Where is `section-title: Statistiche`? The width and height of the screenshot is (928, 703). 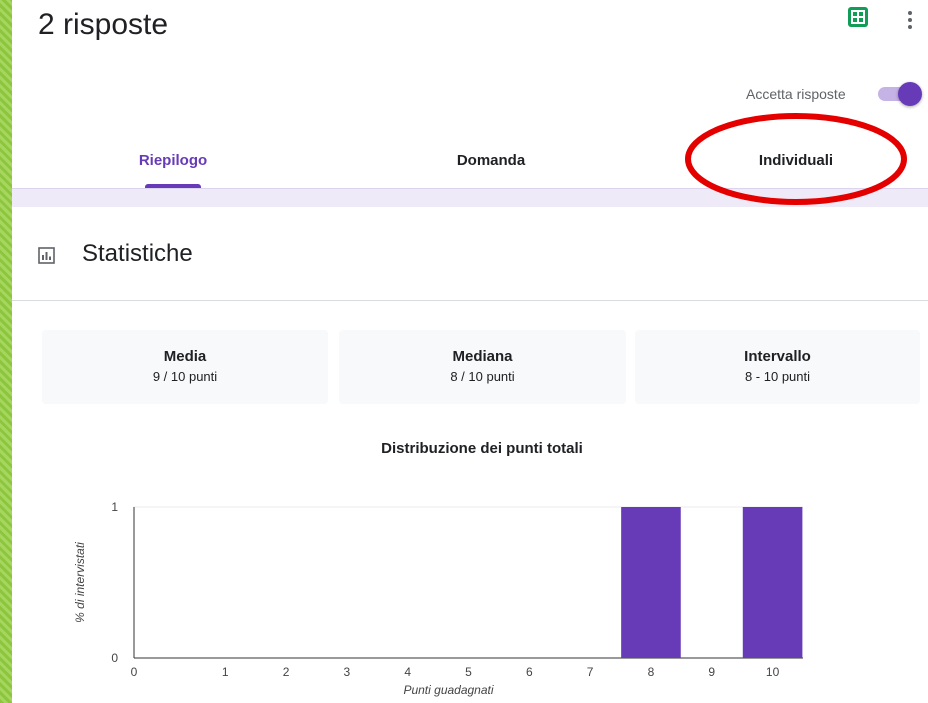 section-title: Statistiche is located at coordinates (137, 253).